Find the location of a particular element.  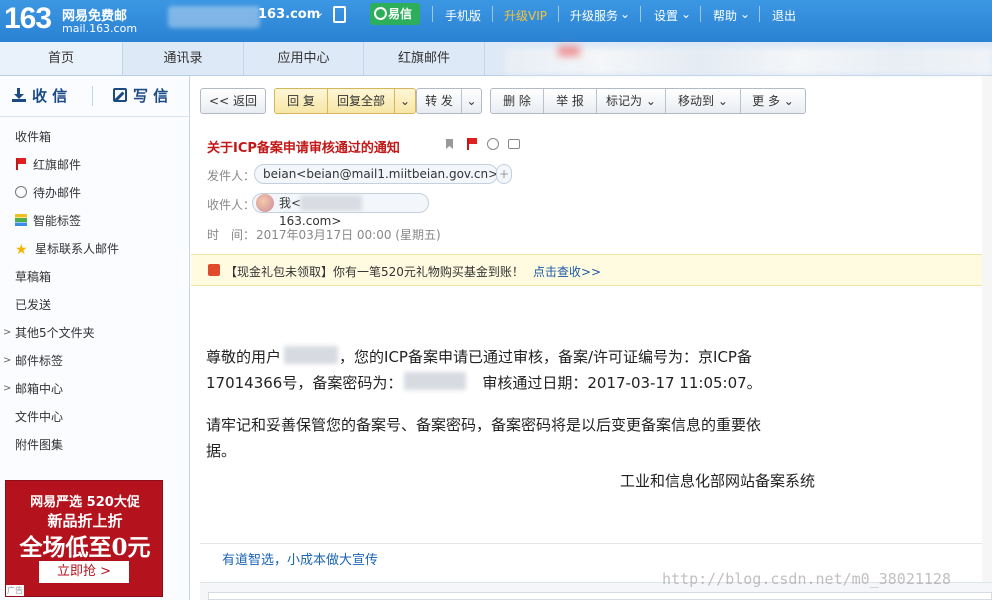

forward-group: 转 发 ⌄ is located at coordinates (449, 101).